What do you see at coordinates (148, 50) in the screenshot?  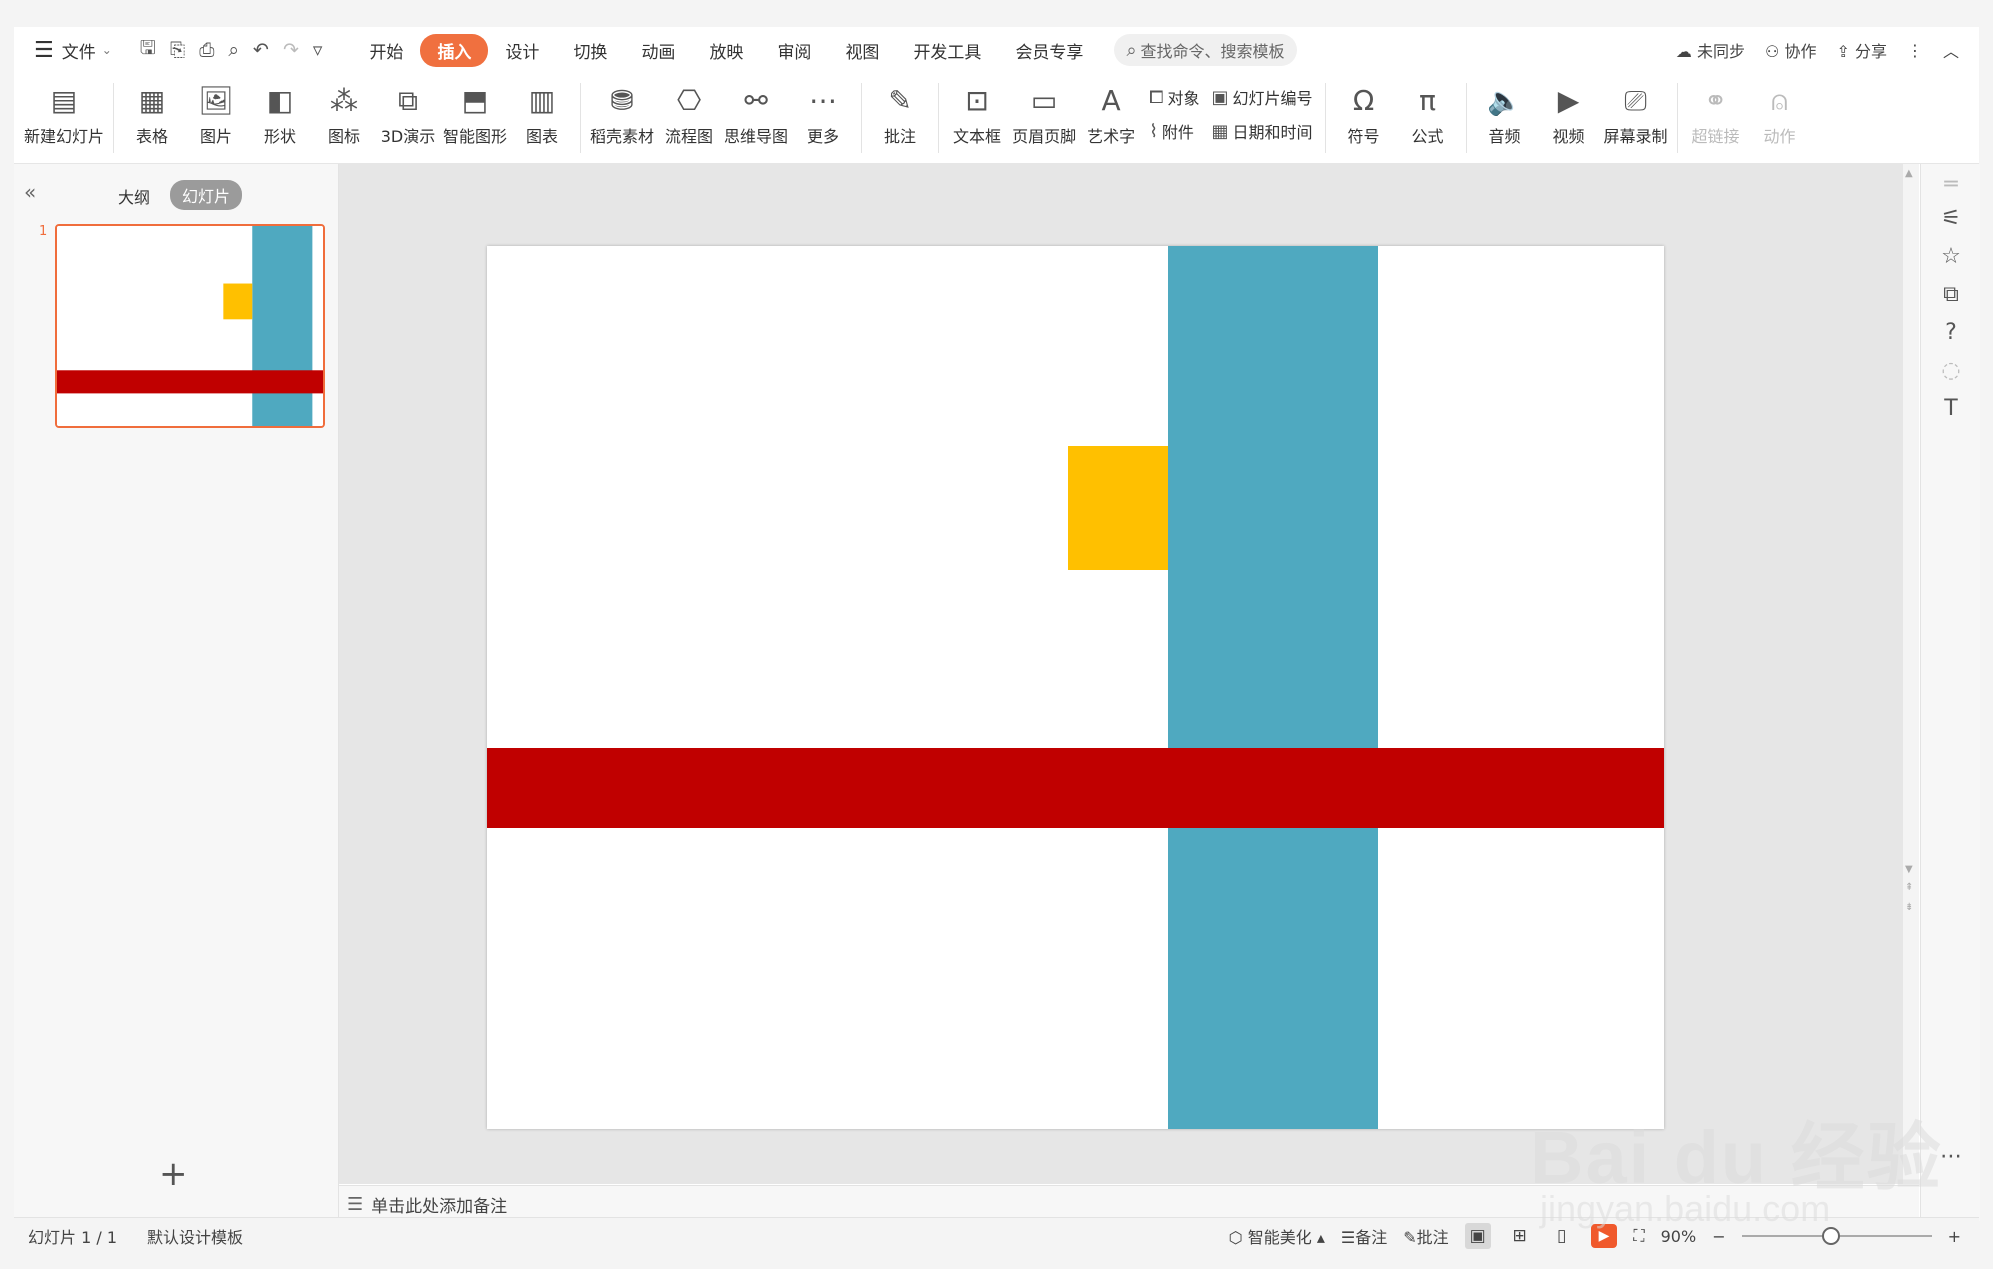 I see `save-icon: 🖫` at bounding box center [148, 50].